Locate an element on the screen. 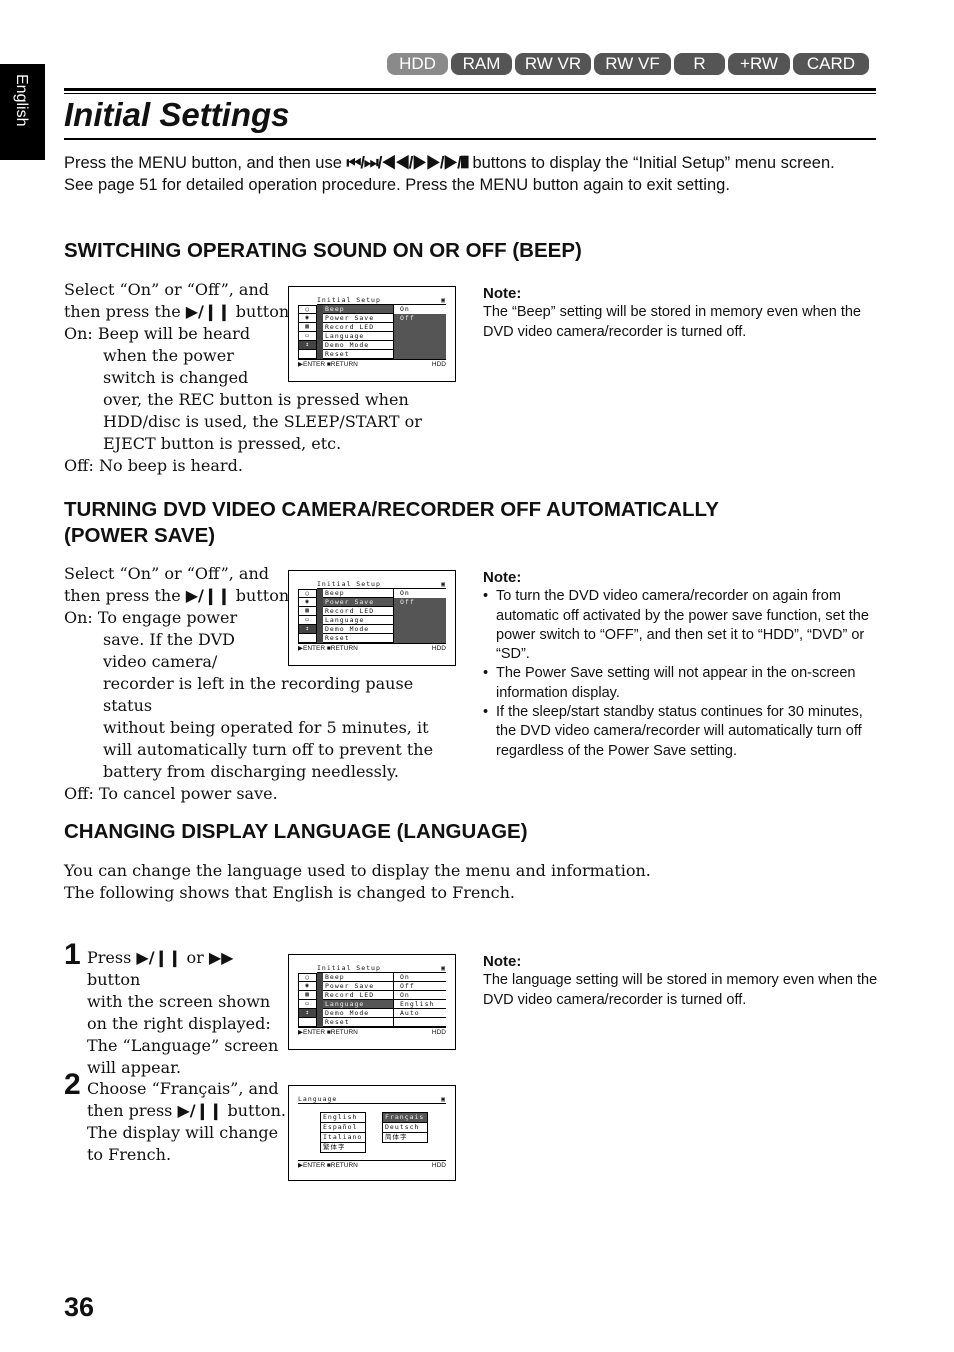  fast-forward-icon: ▶▶ is located at coordinates (221, 957).